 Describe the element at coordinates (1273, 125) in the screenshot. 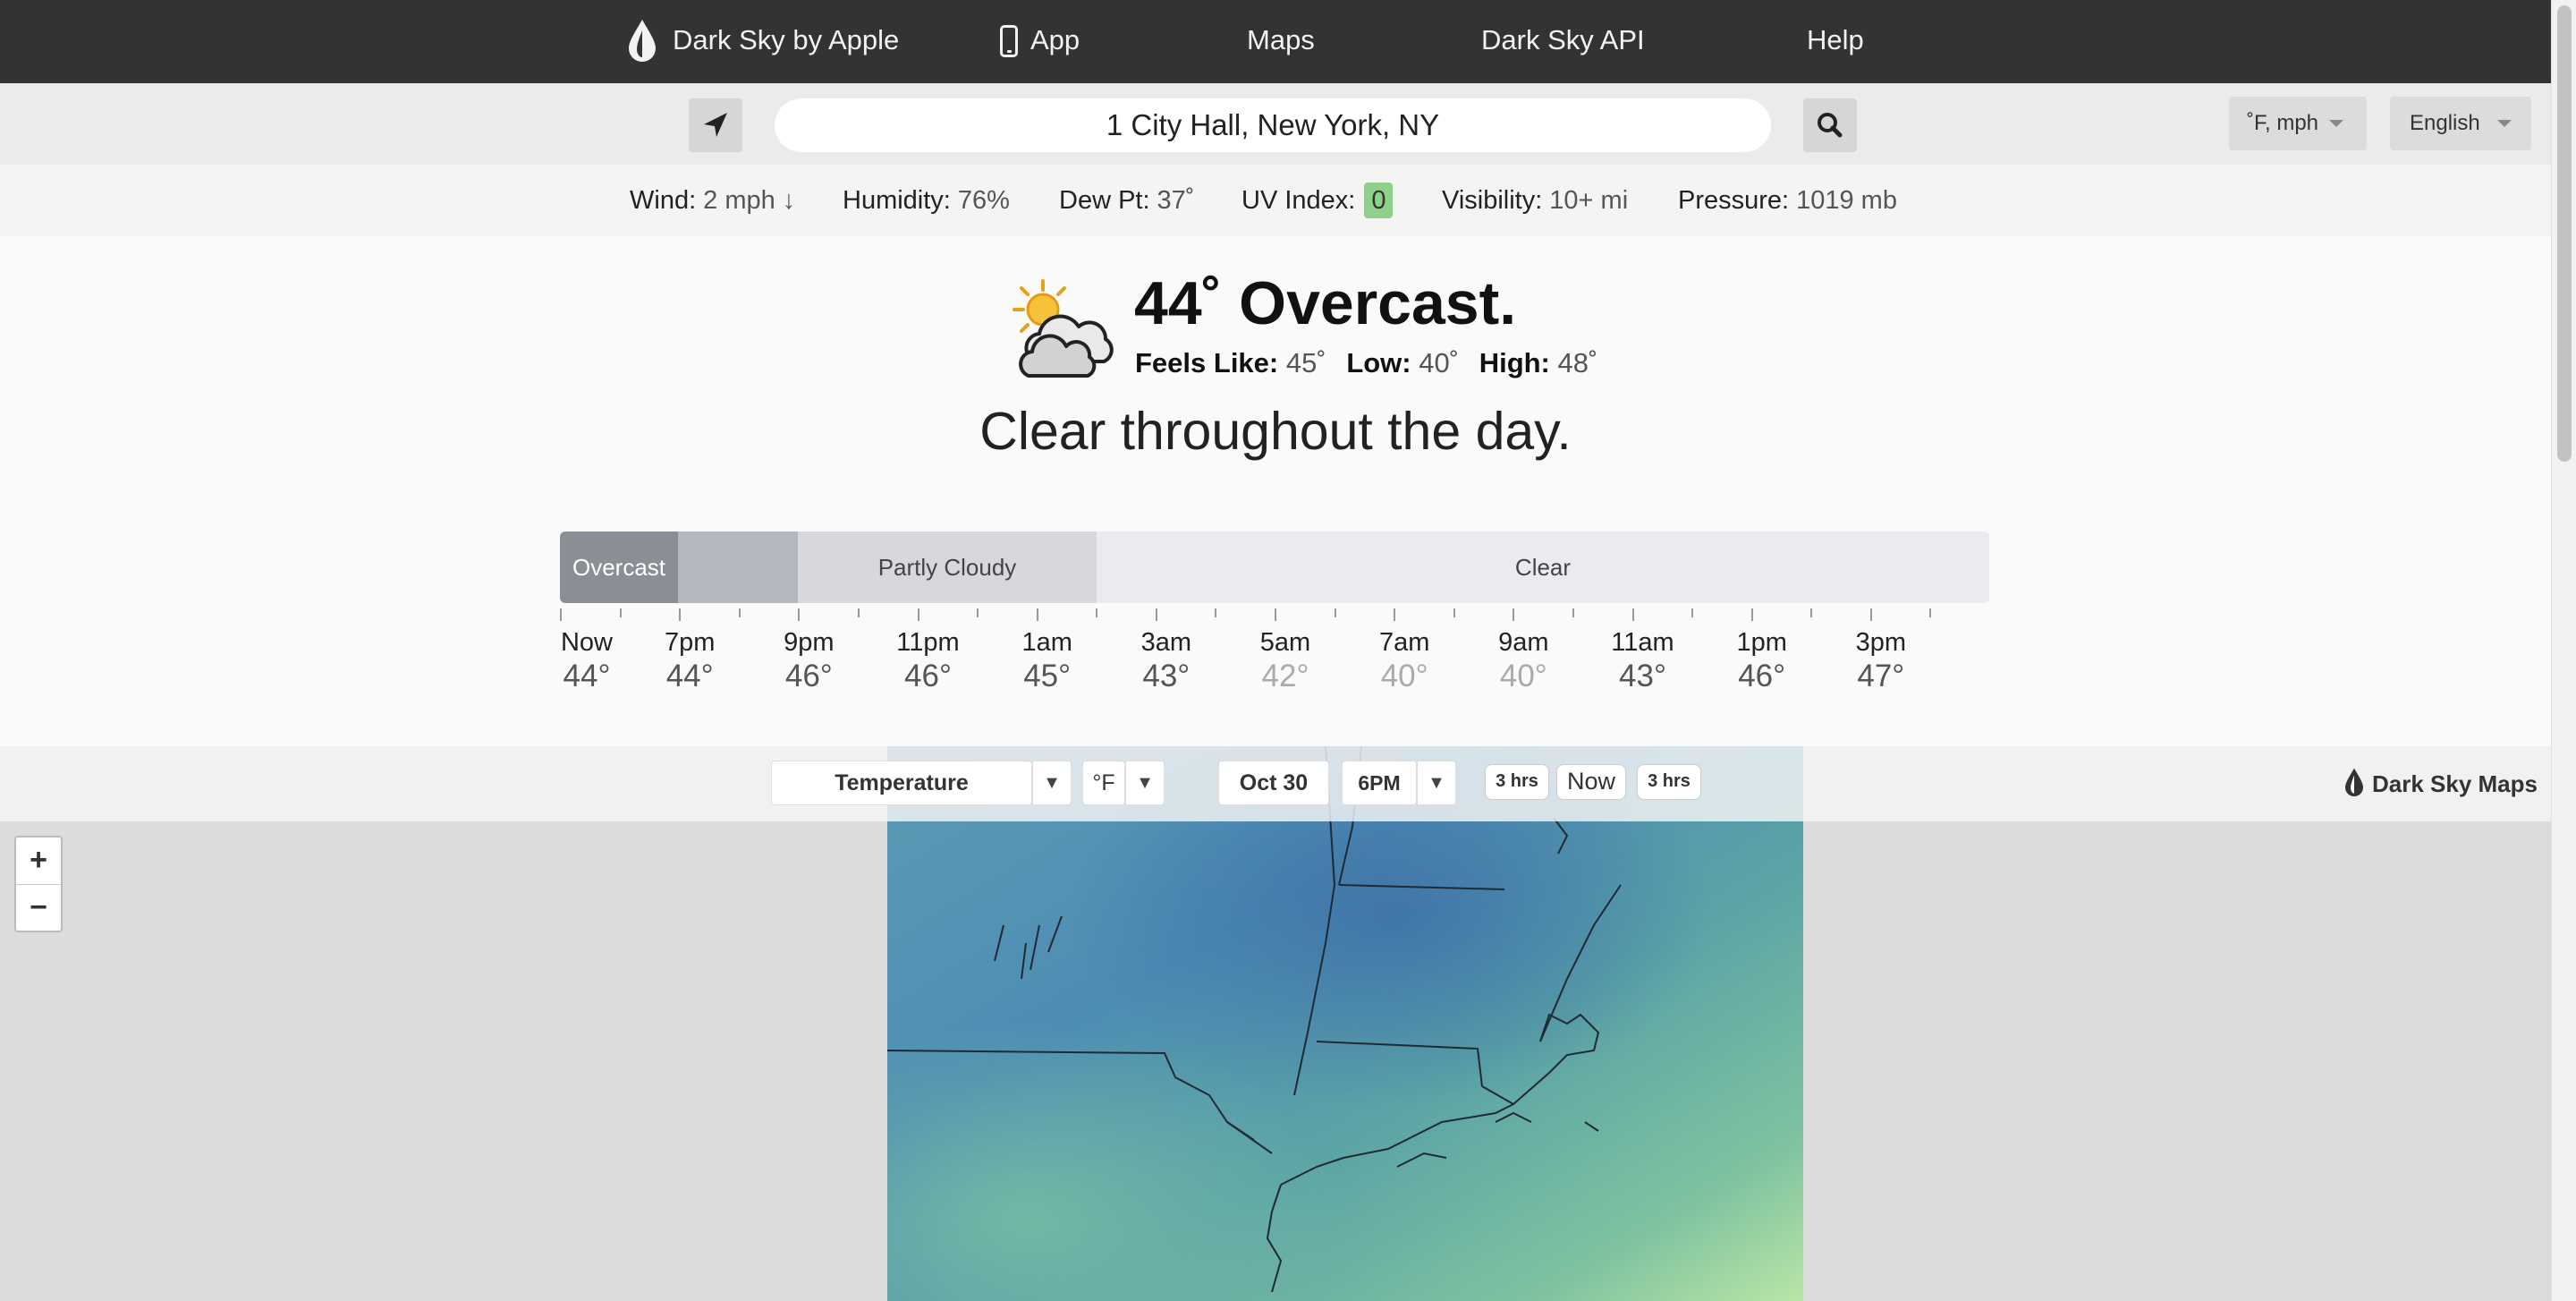

I see `location-search-input` at that location.